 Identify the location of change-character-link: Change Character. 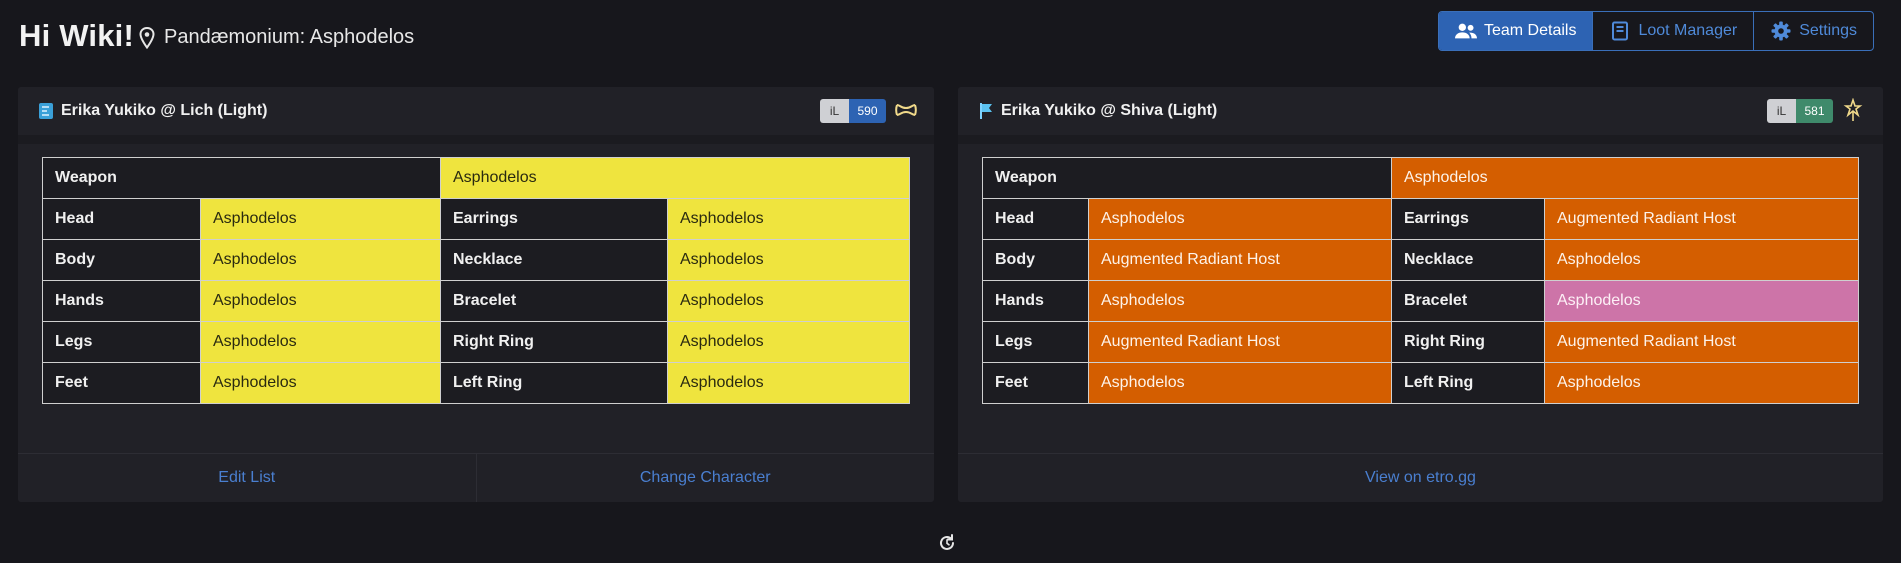
(705, 478).